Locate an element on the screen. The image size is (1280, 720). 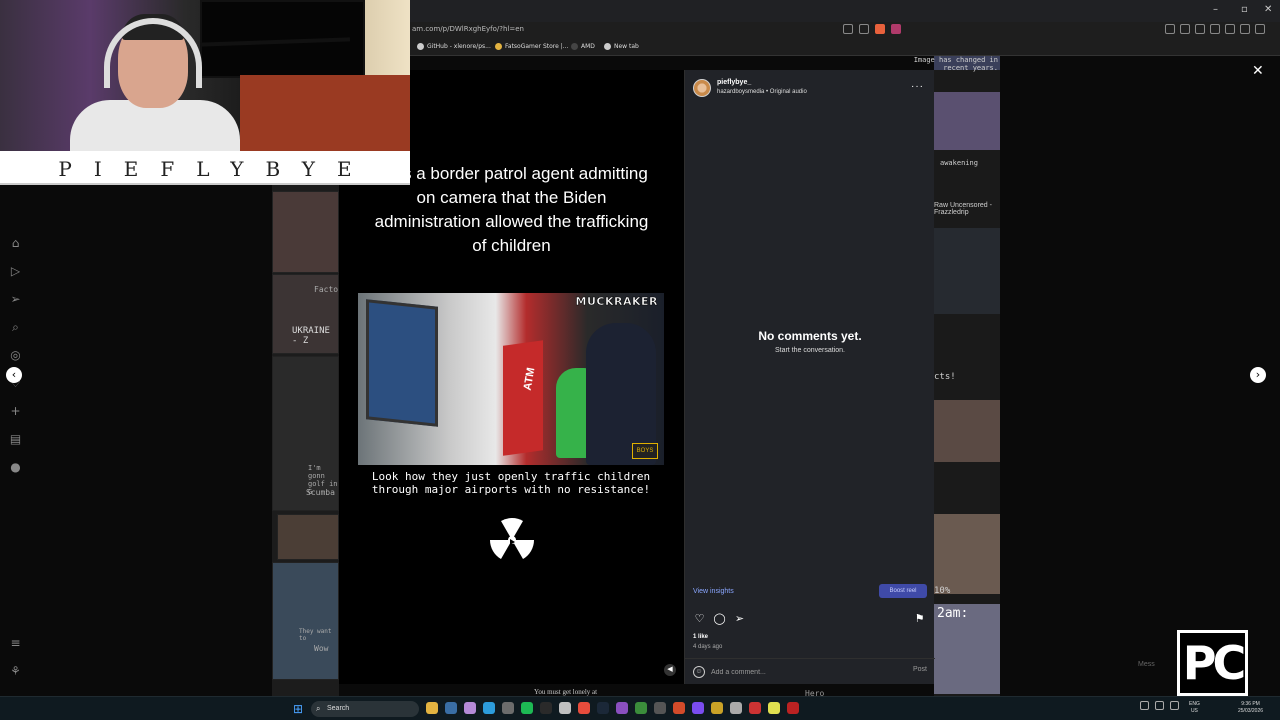
nameplate-text: PIEFLYBYE is located at coordinates (216, 169).